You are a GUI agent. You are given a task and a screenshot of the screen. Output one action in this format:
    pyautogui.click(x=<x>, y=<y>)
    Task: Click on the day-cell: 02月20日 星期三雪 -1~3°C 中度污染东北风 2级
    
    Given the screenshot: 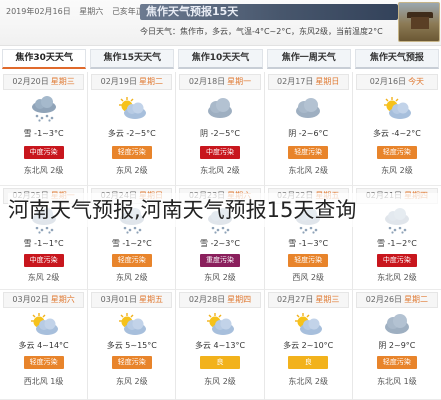 What is the action you would take?
    pyautogui.click(x=44, y=129)
    